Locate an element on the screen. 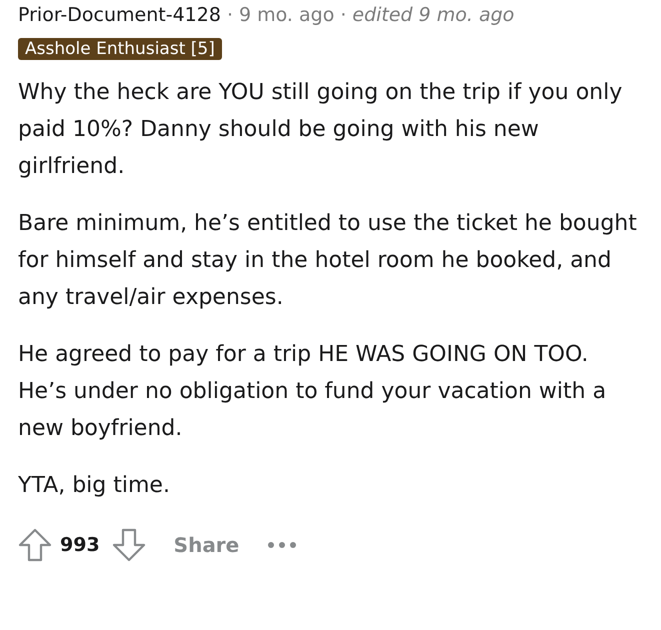 This screenshot has width=661, height=630. more-options-icon is located at coordinates (282, 545).